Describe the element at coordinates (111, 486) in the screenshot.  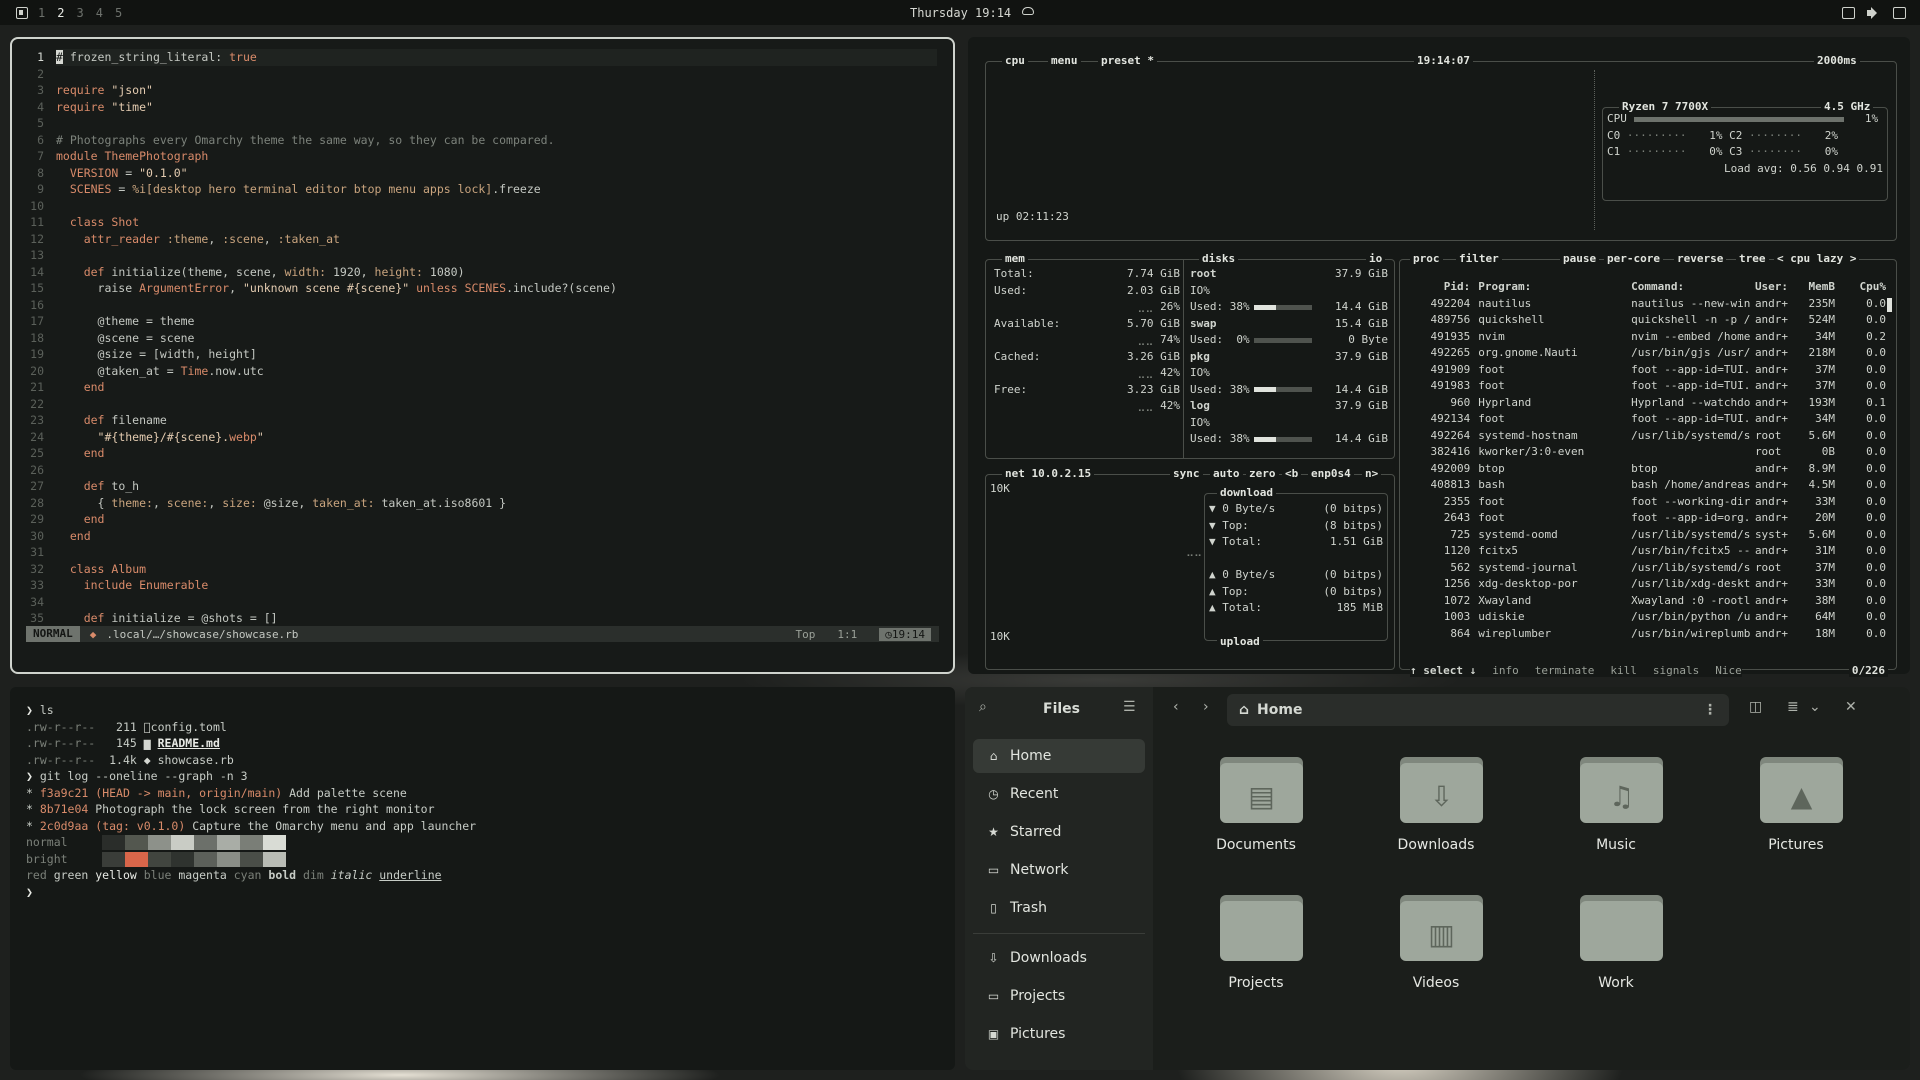
I see `code-text: def to_h` at that location.